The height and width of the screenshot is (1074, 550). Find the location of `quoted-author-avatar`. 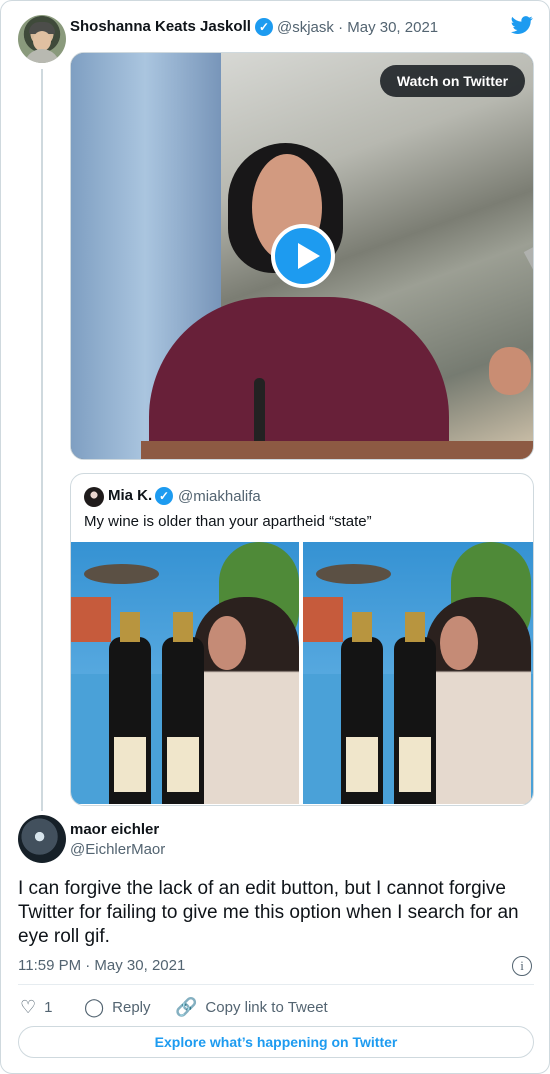

quoted-author-avatar is located at coordinates (94, 497).